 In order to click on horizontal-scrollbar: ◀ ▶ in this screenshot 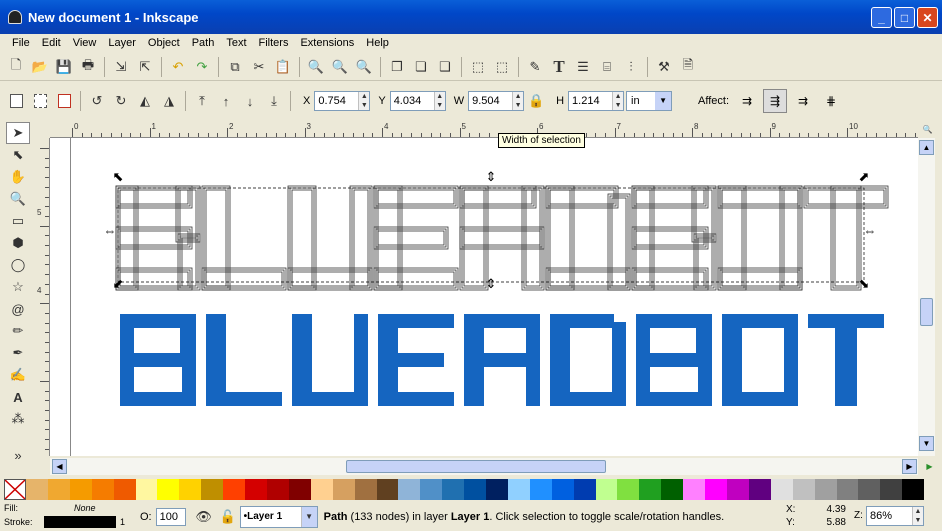, I will do `click(484, 466)`.